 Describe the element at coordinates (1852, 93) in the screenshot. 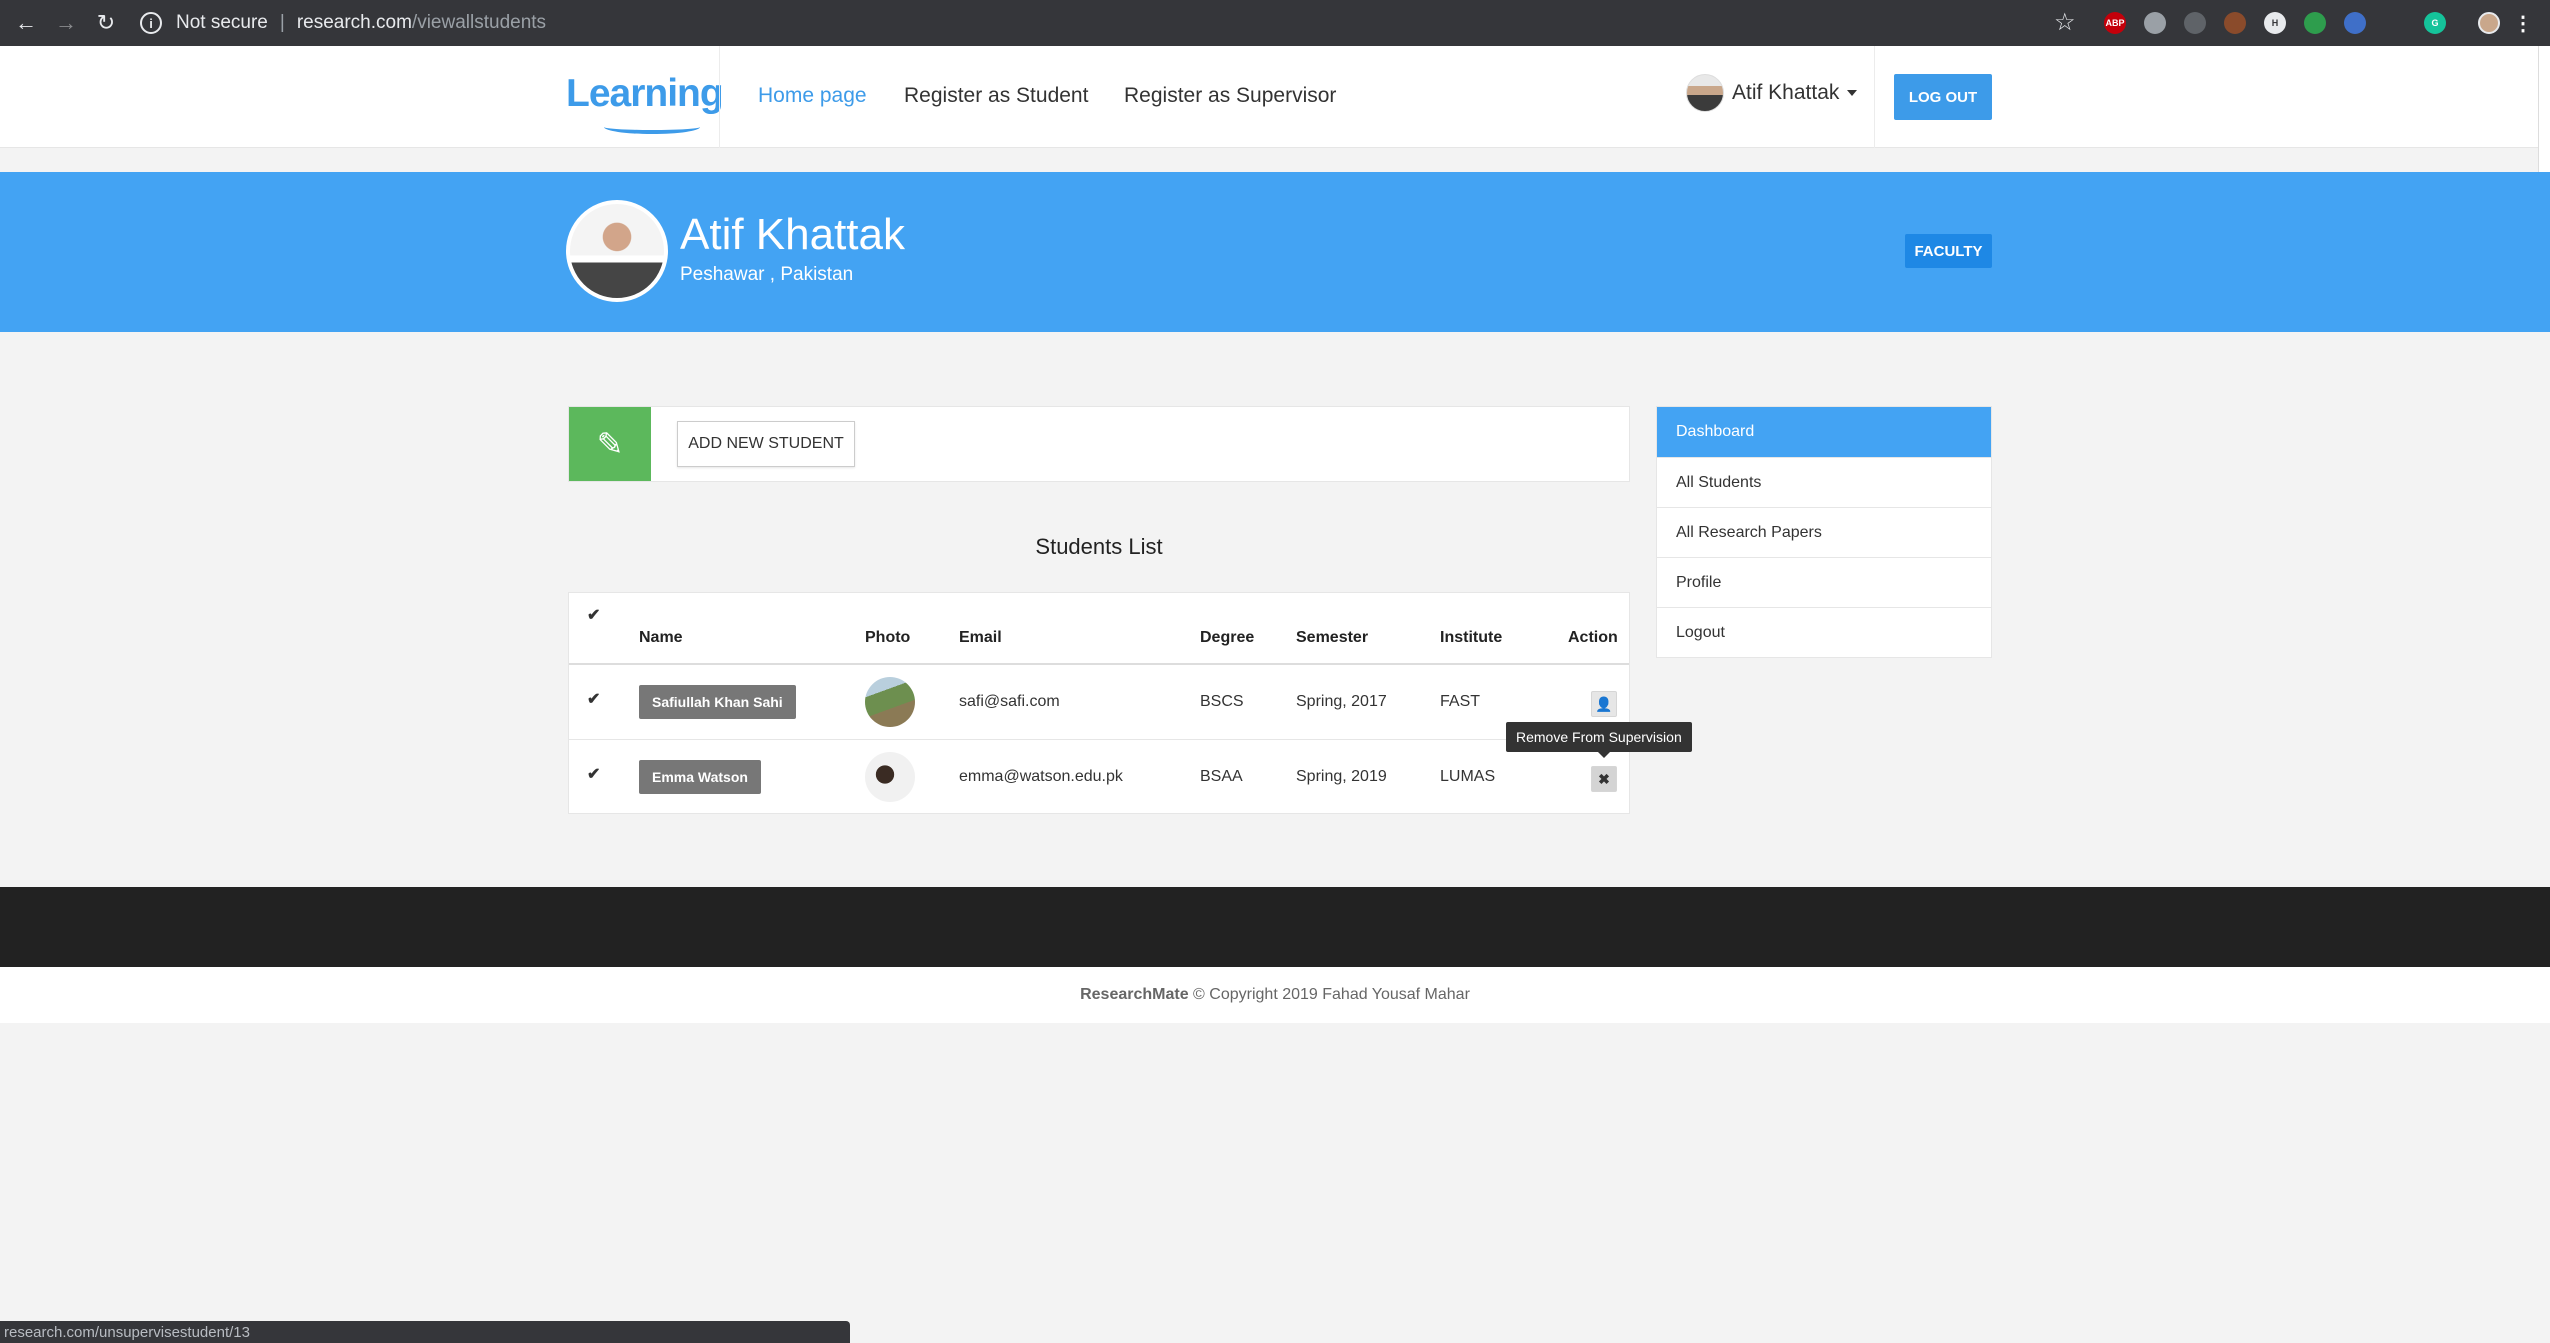

I see `caret-down-icon` at that location.